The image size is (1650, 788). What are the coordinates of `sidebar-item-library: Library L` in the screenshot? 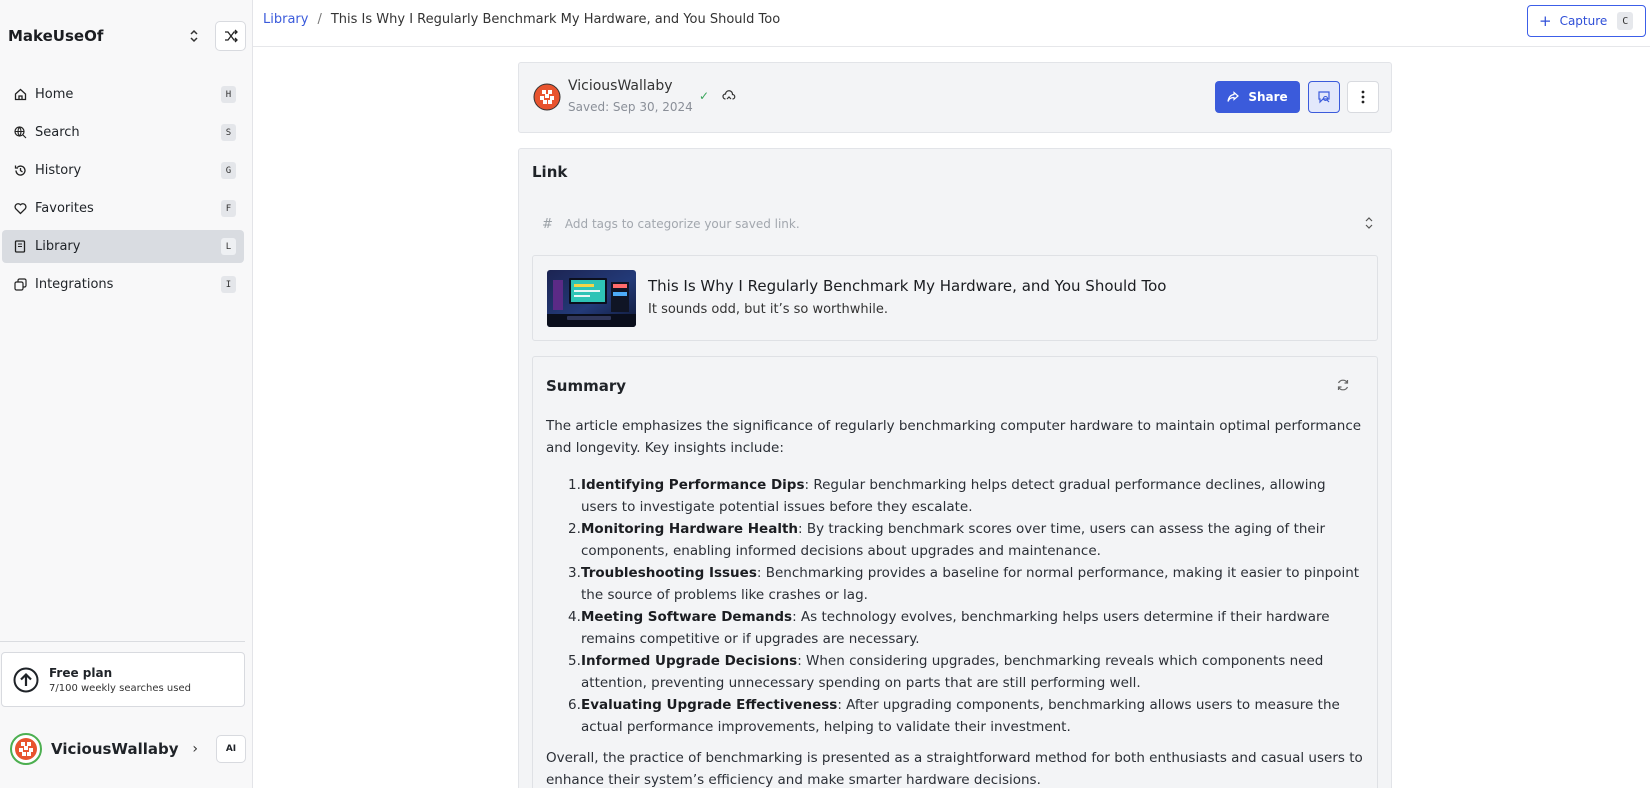 It's located at (123, 246).